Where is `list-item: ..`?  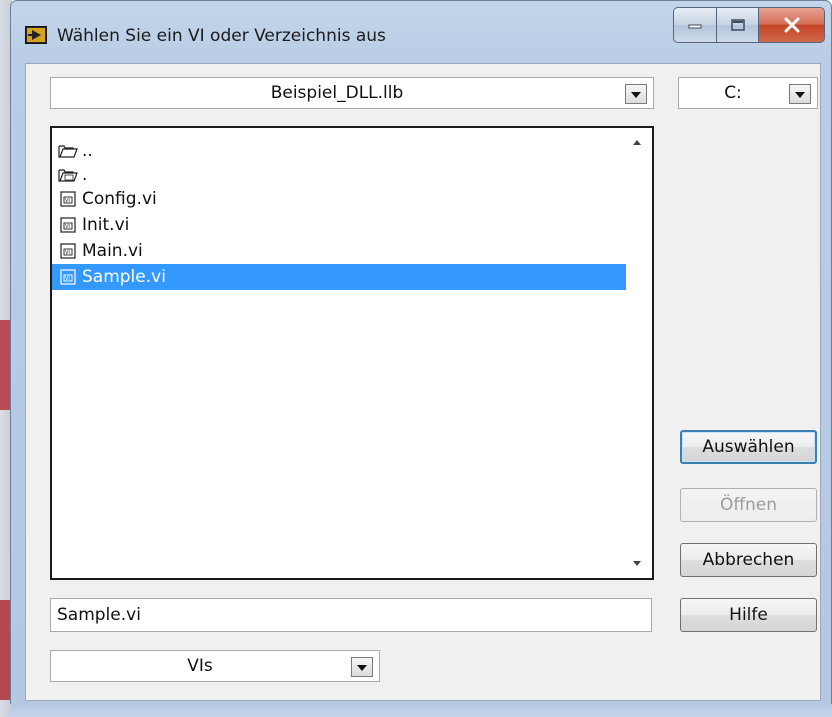 list-item: .. is located at coordinates (339, 151).